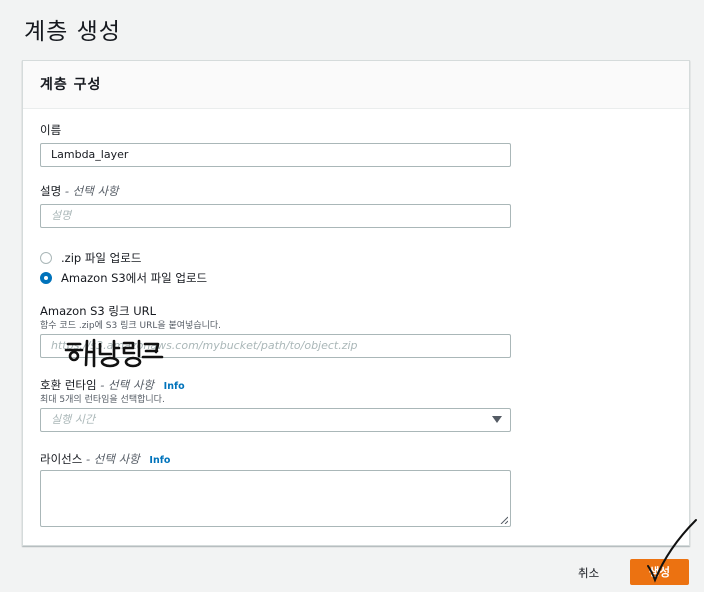 This screenshot has height=592, width=704. Describe the element at coordinates (275, 498) in the screenshot. I see `license-textarea` at that location.